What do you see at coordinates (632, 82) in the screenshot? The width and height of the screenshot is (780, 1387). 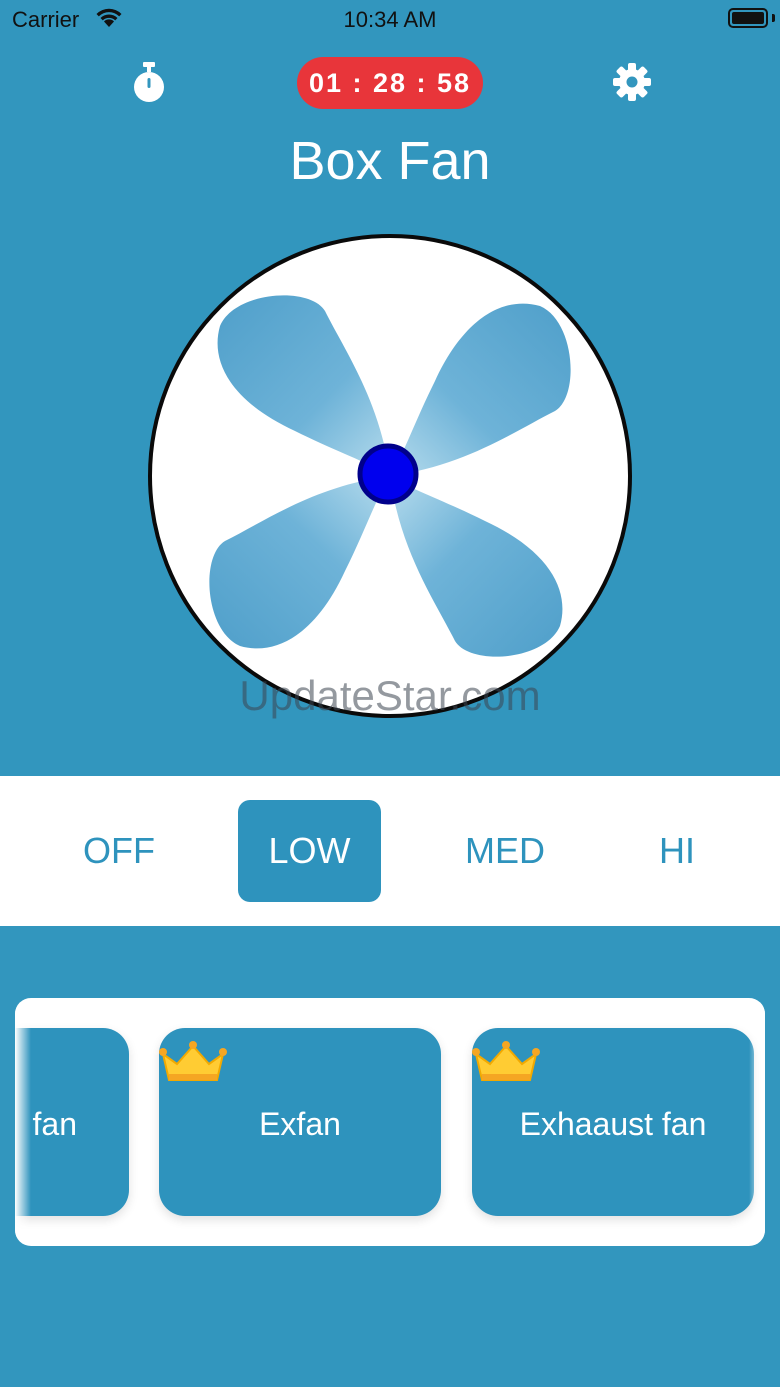 I see `gear-icon` at bounding box center [632, 82].